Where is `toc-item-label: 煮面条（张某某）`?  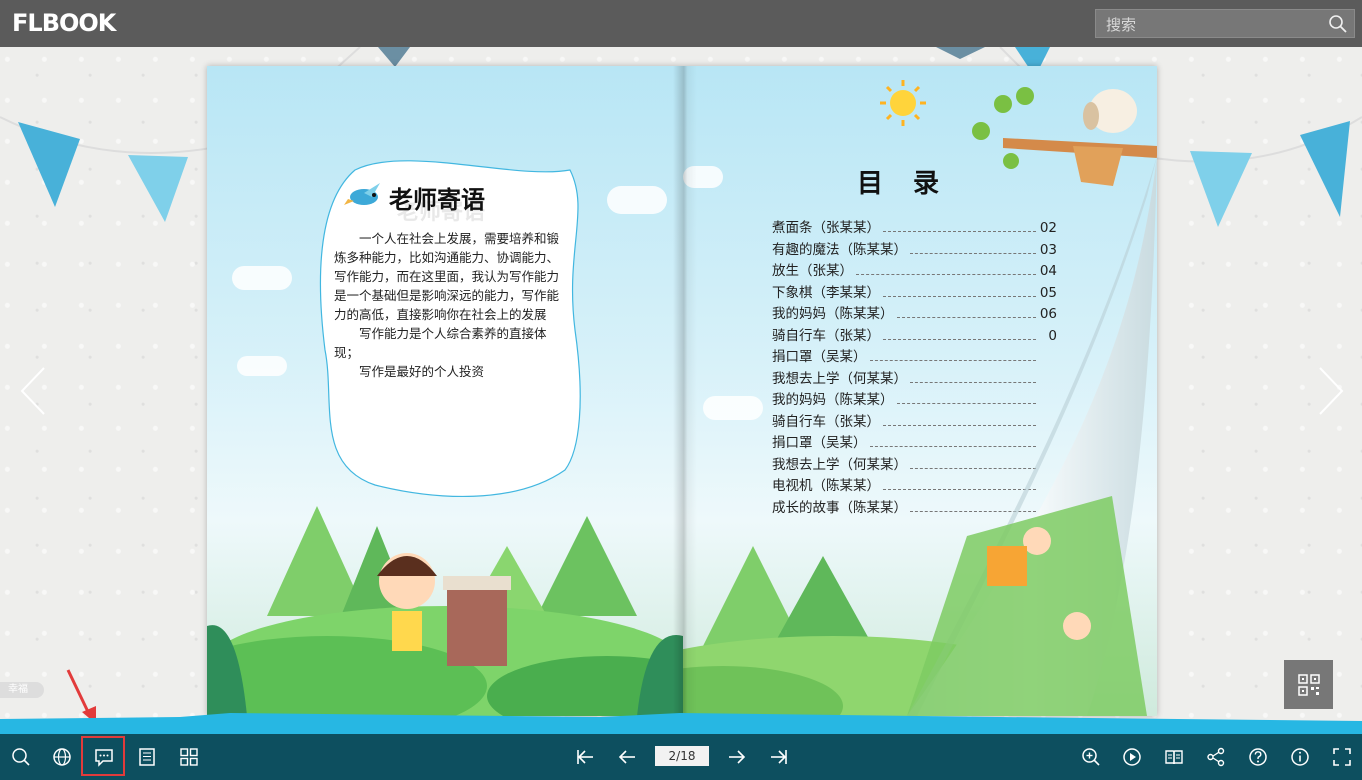
toc-item-label: 煮面条（张某某） is located at coordinates (826, 228).